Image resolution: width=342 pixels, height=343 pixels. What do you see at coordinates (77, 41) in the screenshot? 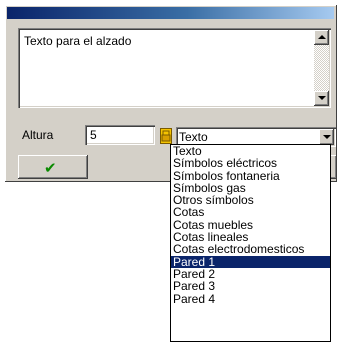
I see `memo-text: Texto para el alzado` at bounding box center [77, 41].